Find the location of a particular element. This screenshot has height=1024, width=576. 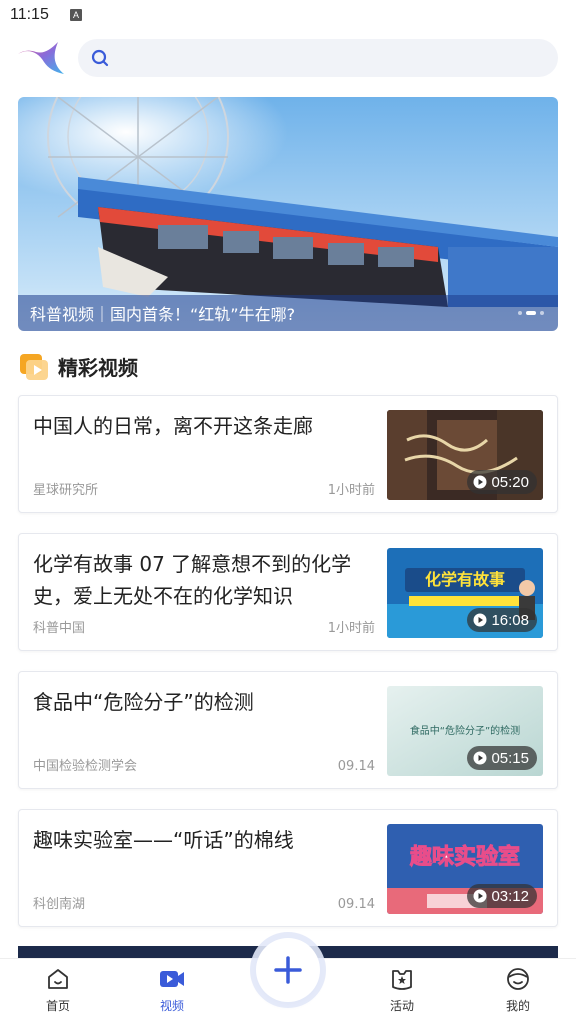

video-title: 趣味实验室——“听话”的棉线 is located at coordinates (163, 840).